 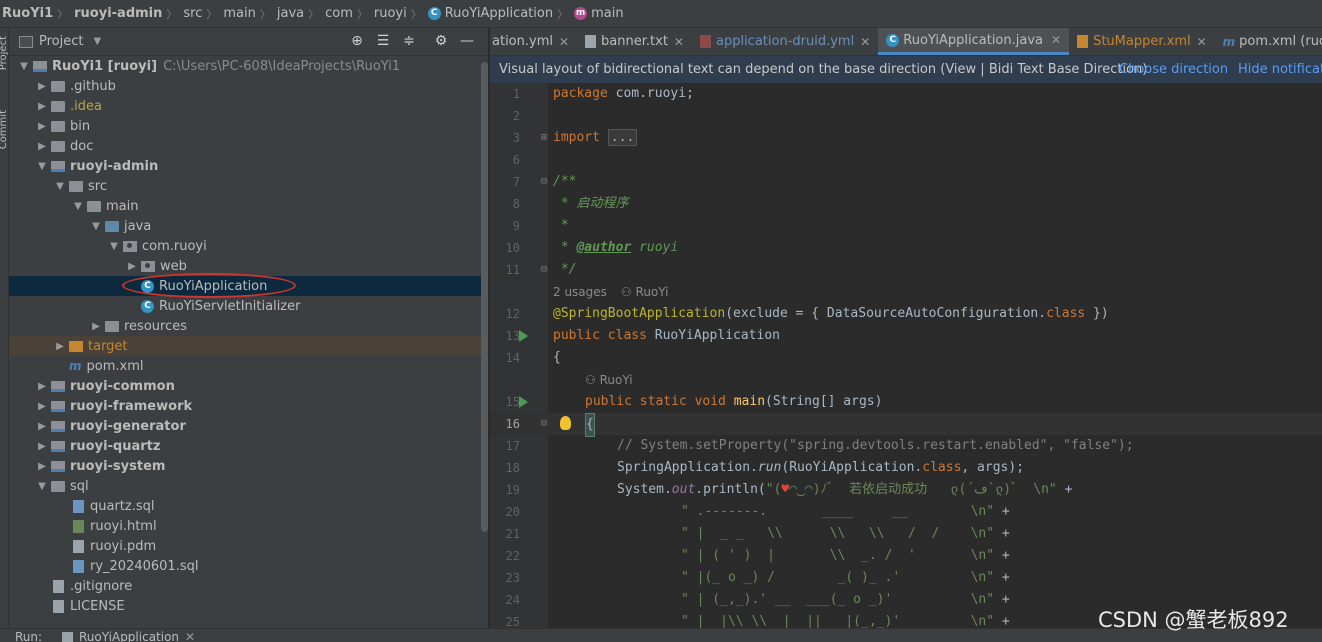 I want to click on tree-item: ▼ src, so click(x=248, y=186).